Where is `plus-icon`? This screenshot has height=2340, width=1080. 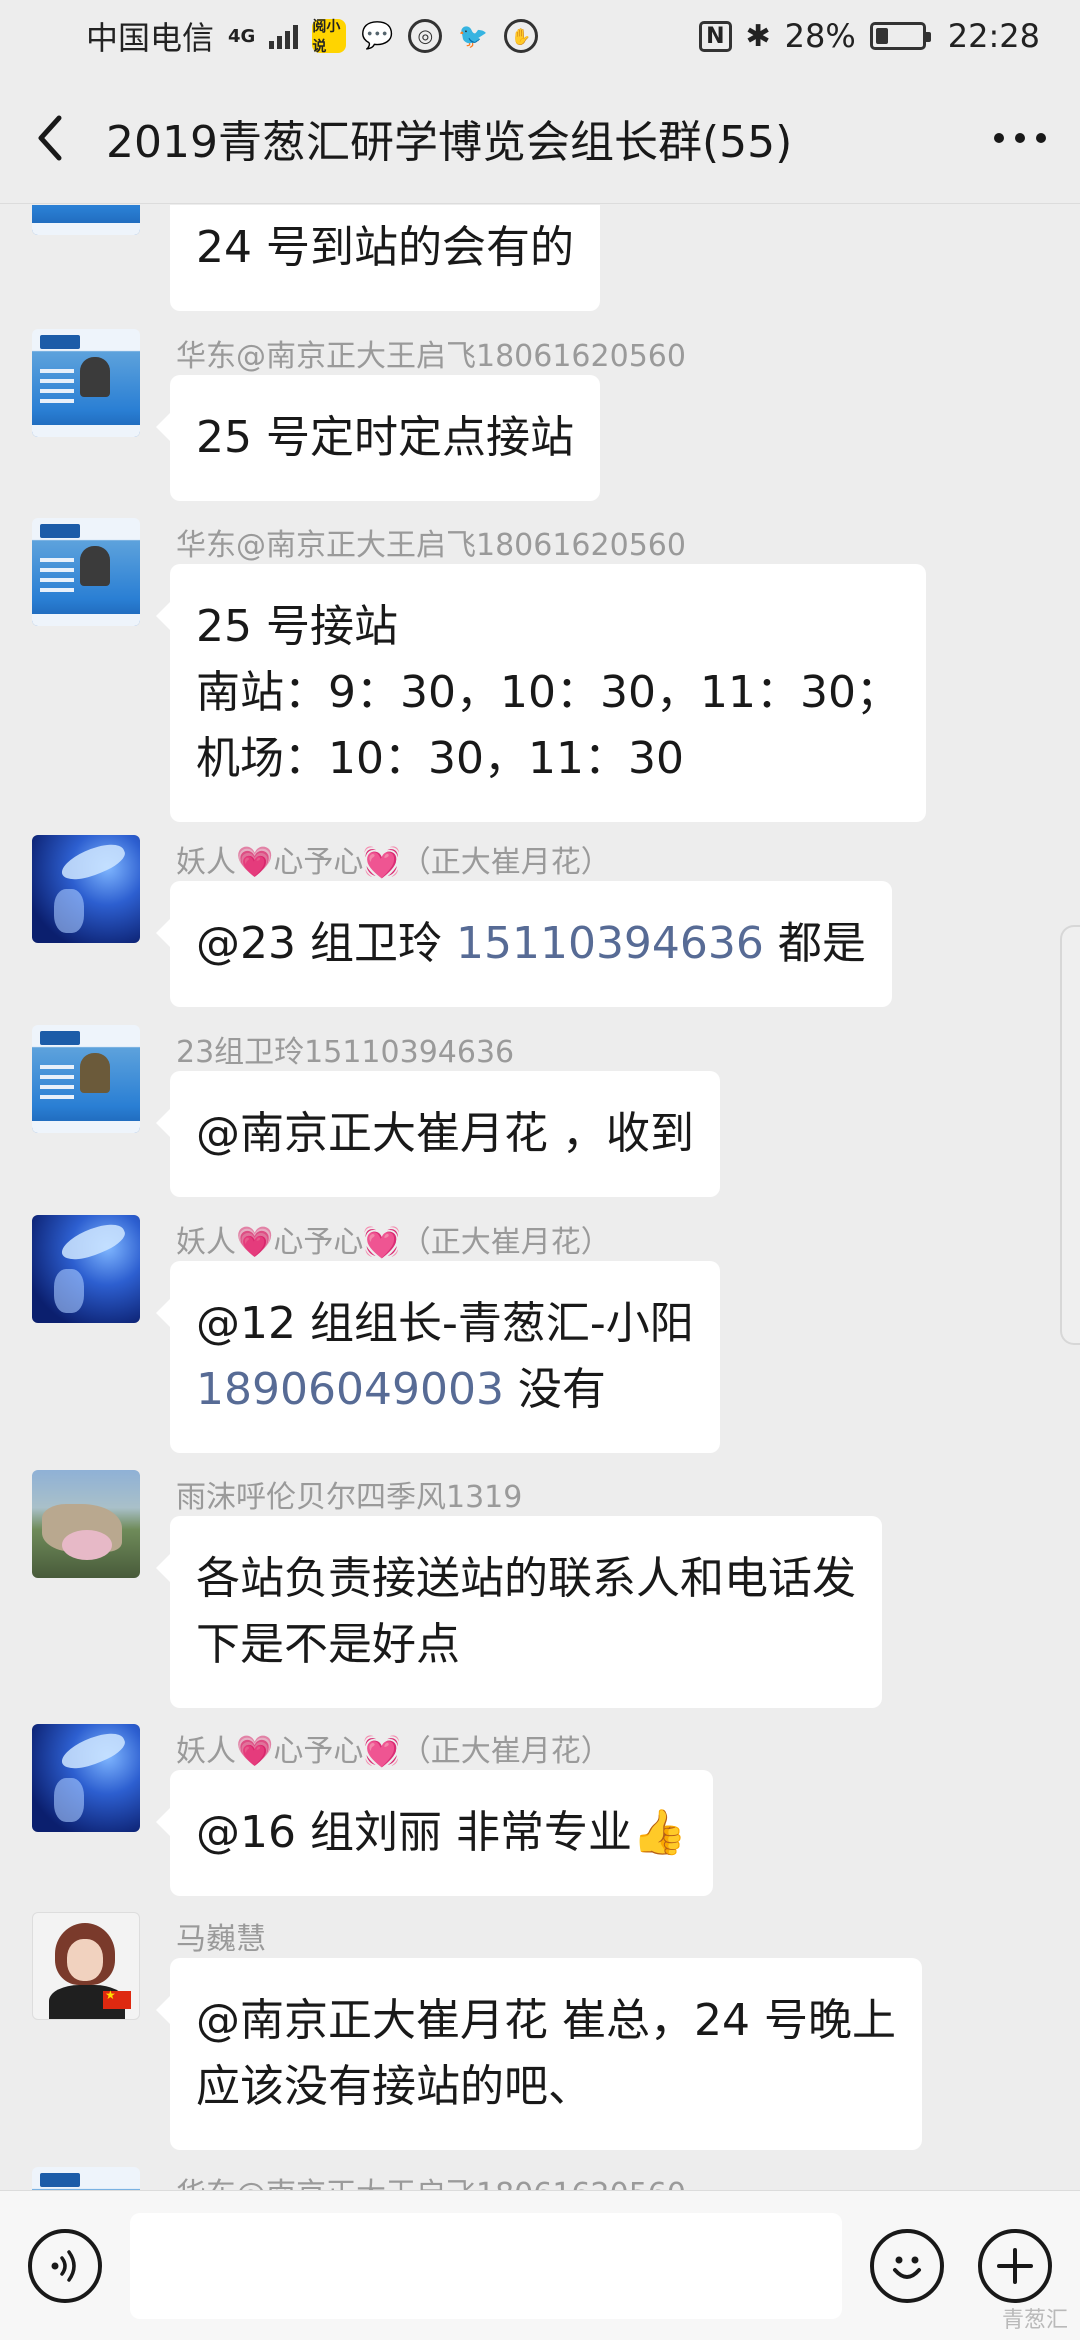 plus-icon is located at coordinates (1015, 2266).